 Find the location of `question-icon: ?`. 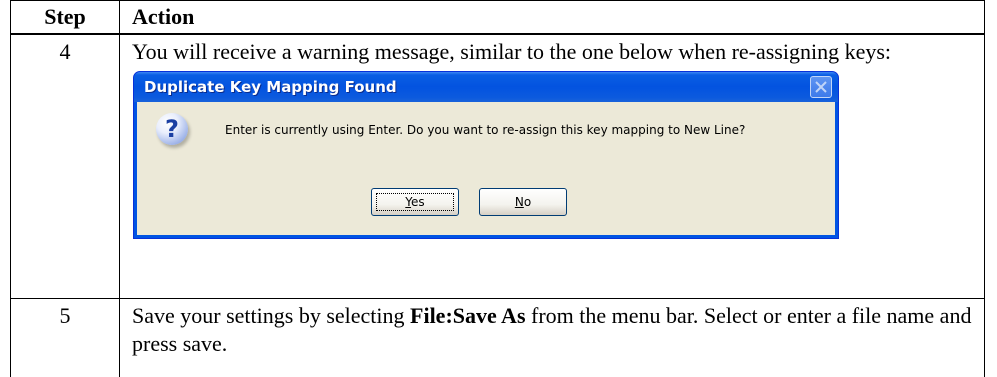

question-icon: ? is located at coordinates (172, 128).